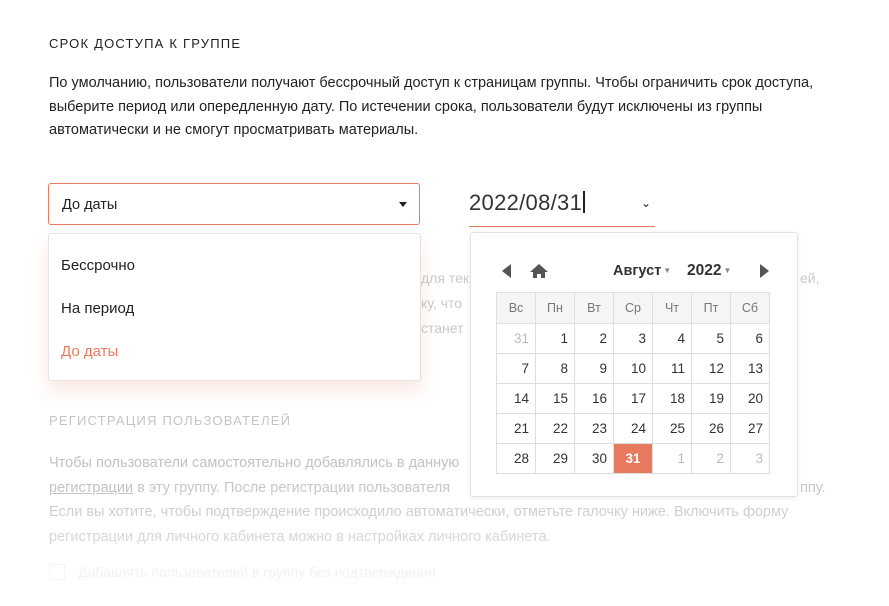 The image size is (889, 606). I want to click on faded-text-fragment: для тек, so click(445, 278).